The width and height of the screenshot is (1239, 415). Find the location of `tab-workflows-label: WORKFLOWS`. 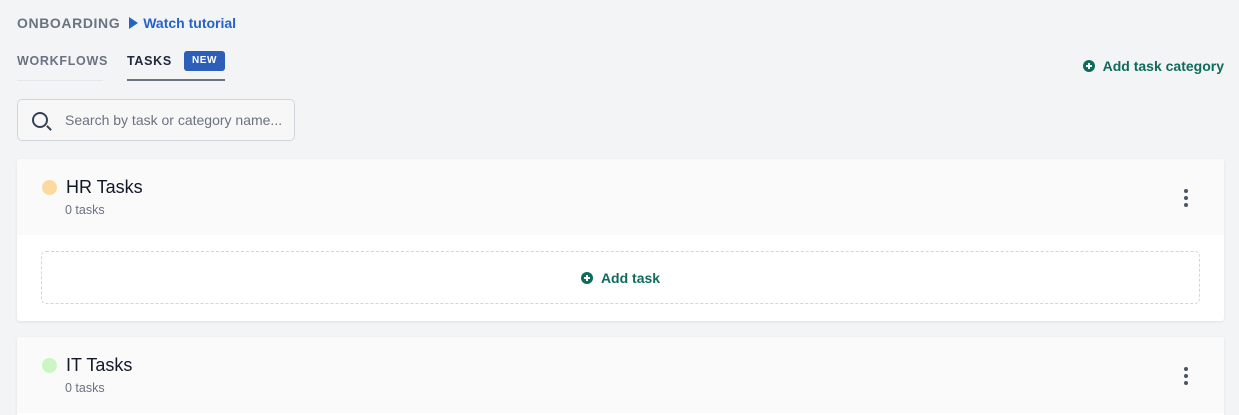

tab-workflows-label: WORKFLOWS is located at coordinates (63, 61).